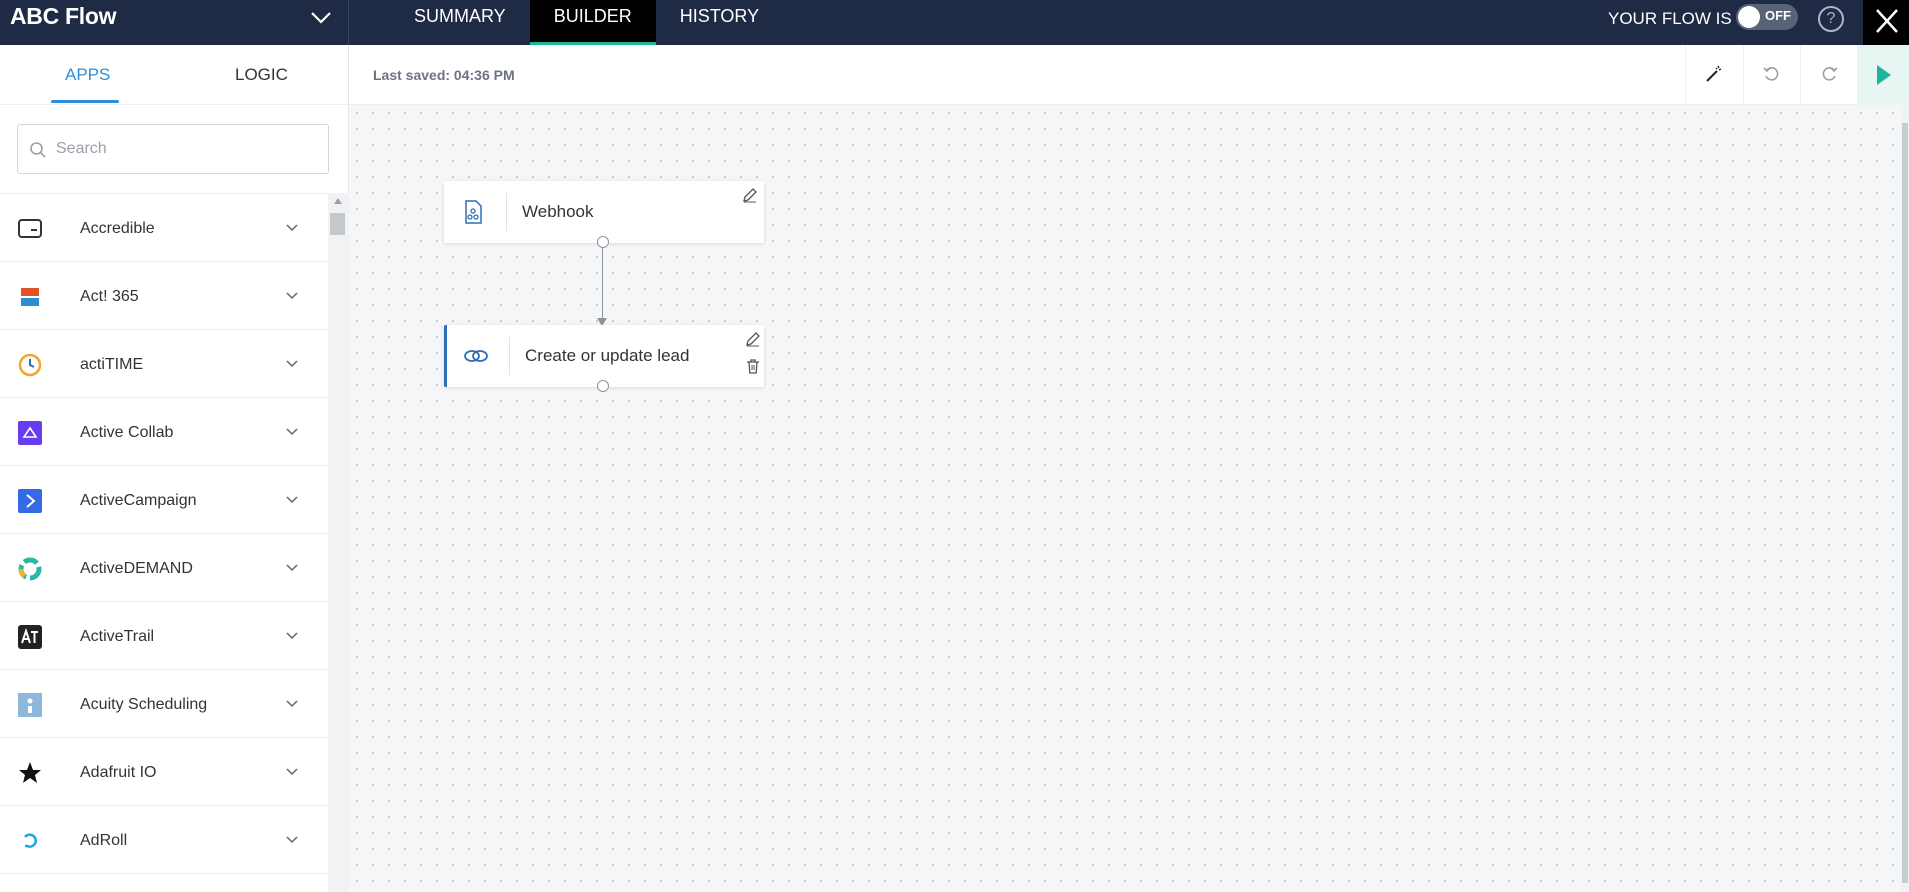  I want to click on redo-button, so click(1828, 75).